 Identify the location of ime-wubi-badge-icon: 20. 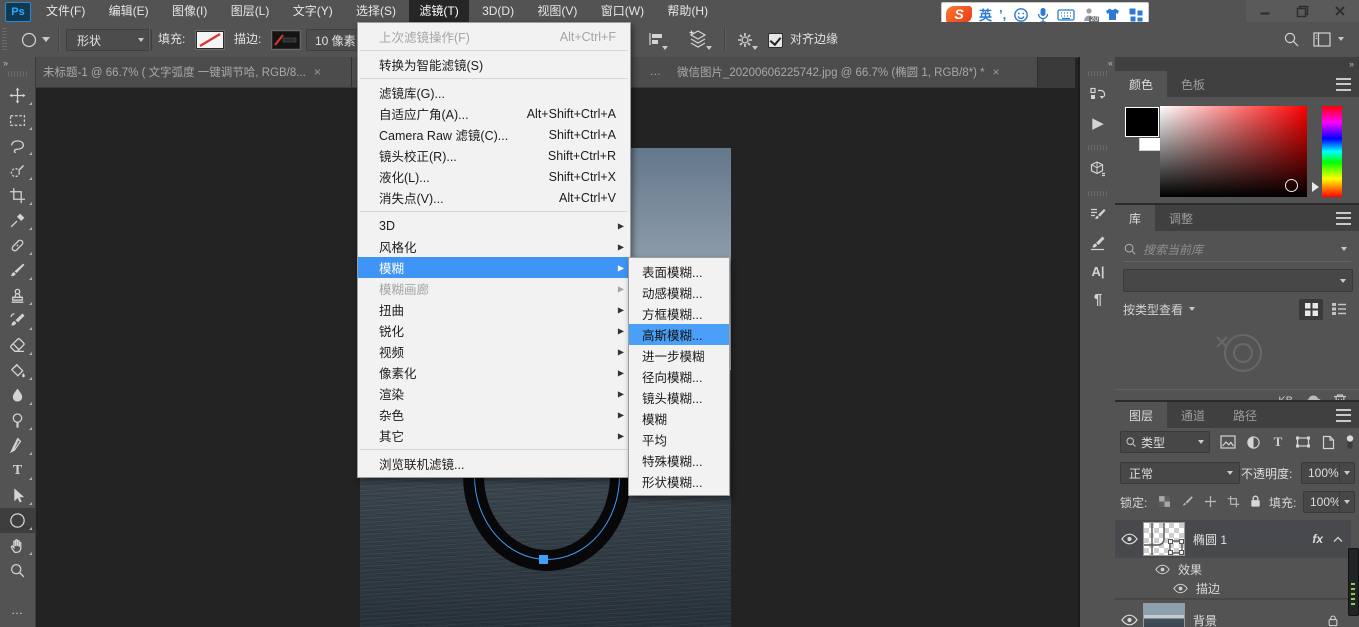
(1091, 15).